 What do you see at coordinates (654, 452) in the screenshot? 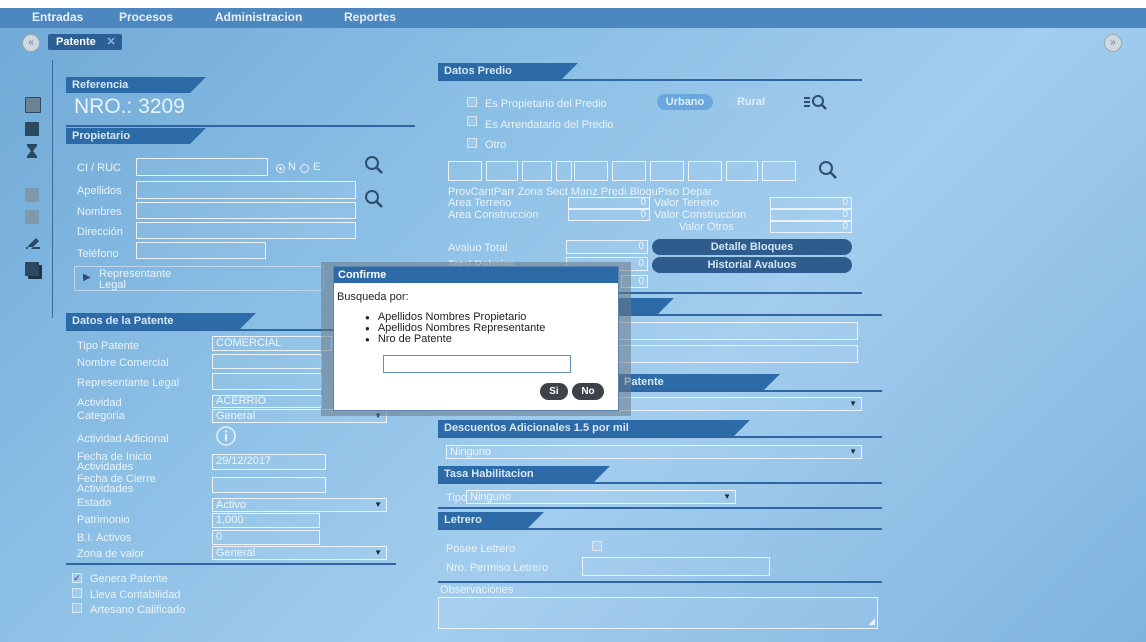
I see `descuentos-select: Ninguno ▼` at bounding box center [654, 452].